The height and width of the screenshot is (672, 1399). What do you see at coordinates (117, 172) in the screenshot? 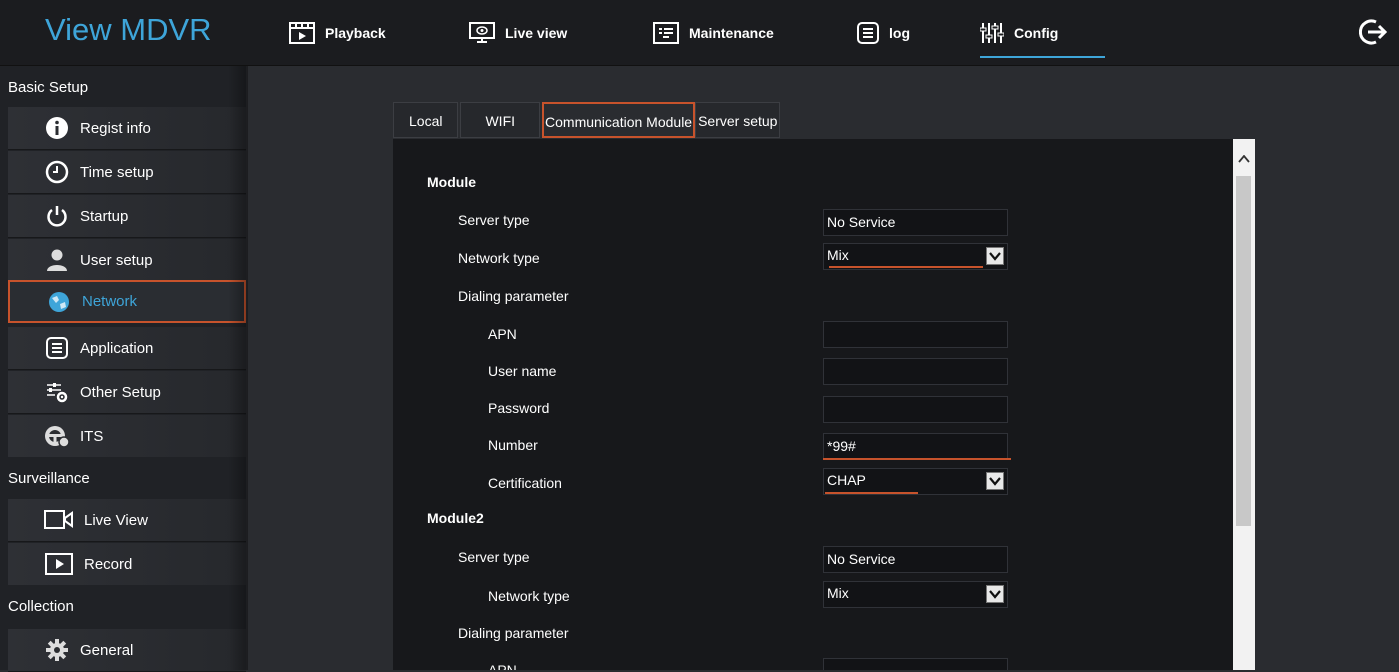
I see `sidebar-item-label: Time setup` at bounding box center [117, 172].